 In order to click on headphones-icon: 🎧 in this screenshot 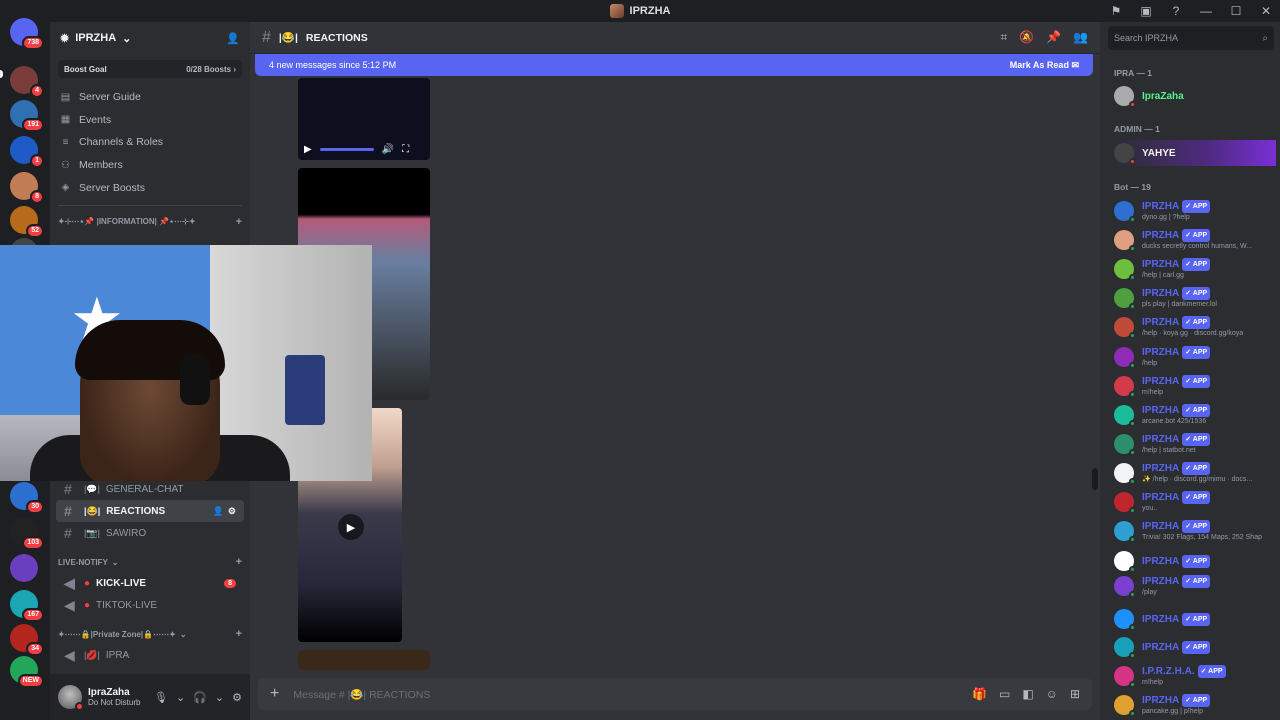, I will do `click(200, 697)`.